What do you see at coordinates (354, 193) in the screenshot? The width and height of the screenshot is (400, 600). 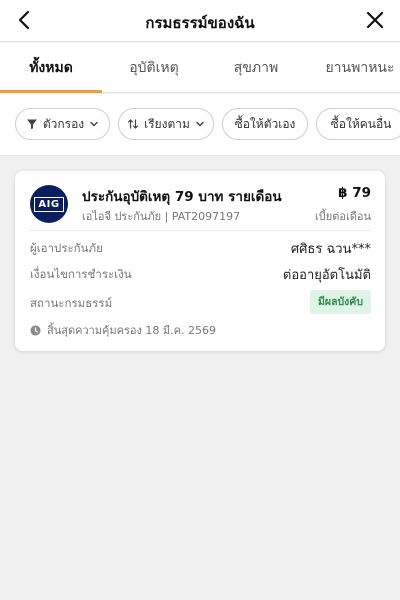 I see `premium-amount: ฿ 79` at bounding box center [354, 193].